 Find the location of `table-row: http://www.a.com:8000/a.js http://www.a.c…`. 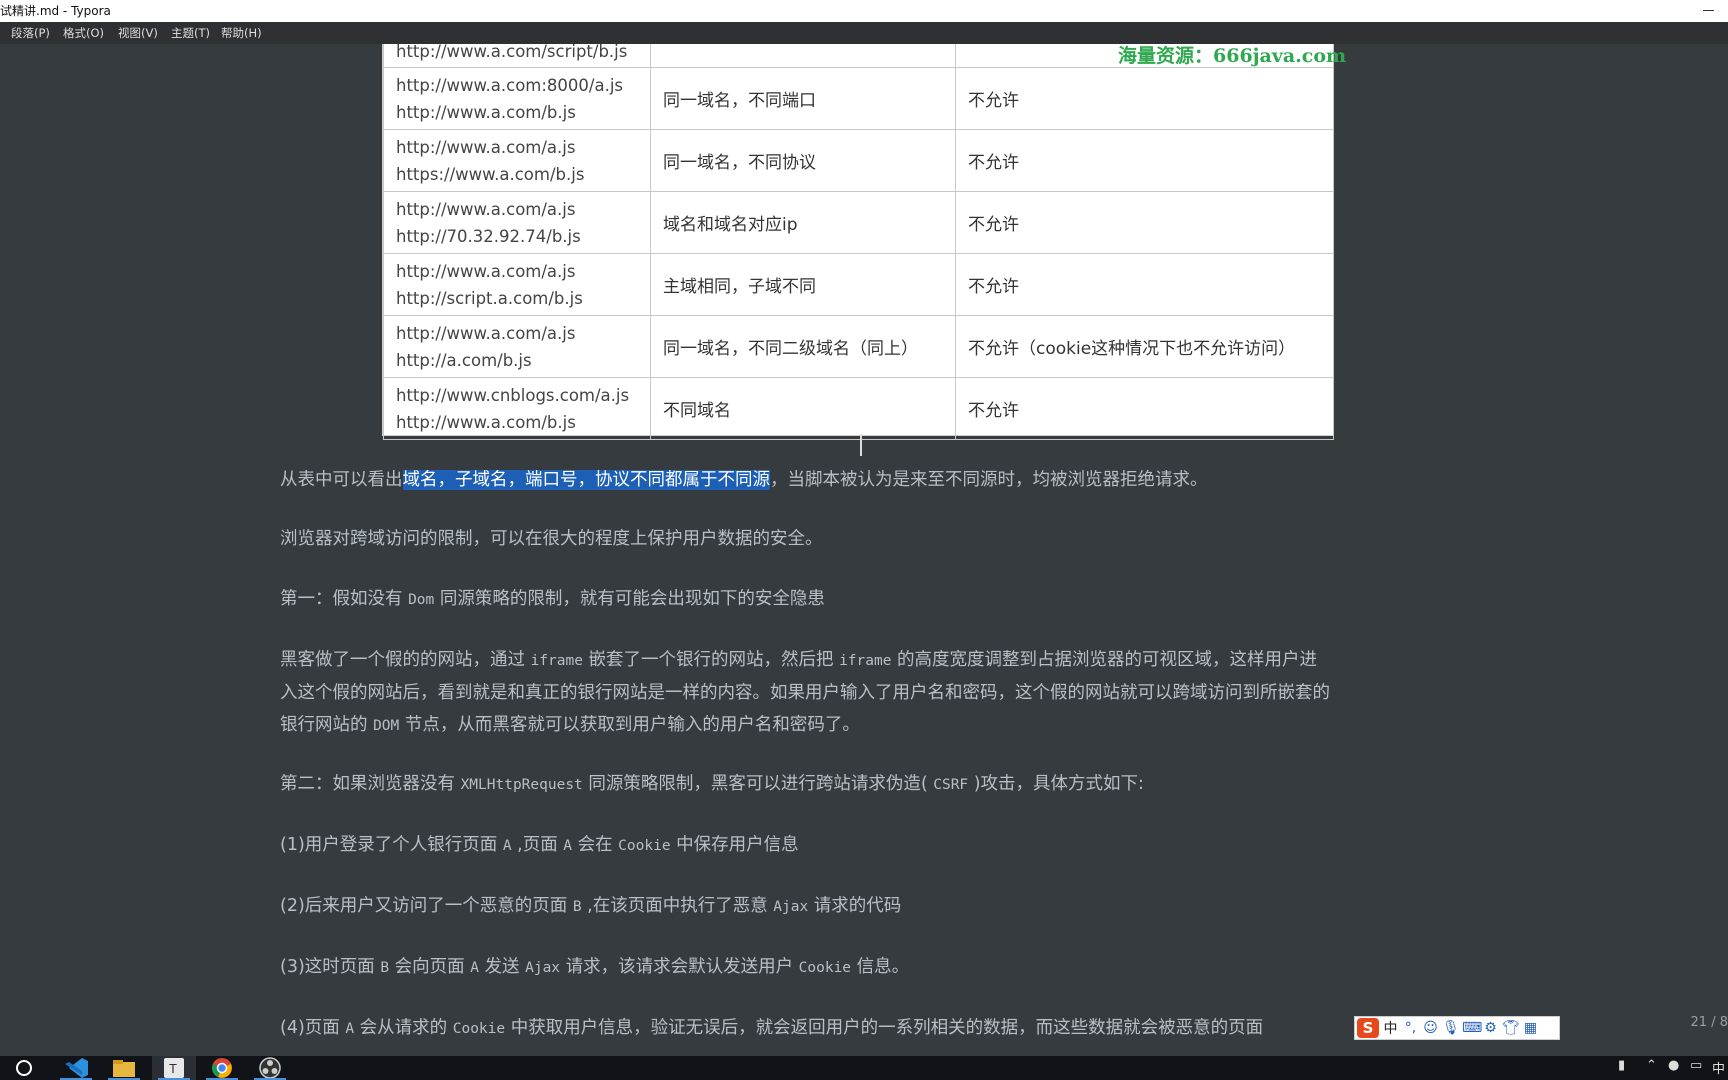

table-row: http://www.a.com:8000/a.js http://www.a.c… is located at coordinates (858, 98).